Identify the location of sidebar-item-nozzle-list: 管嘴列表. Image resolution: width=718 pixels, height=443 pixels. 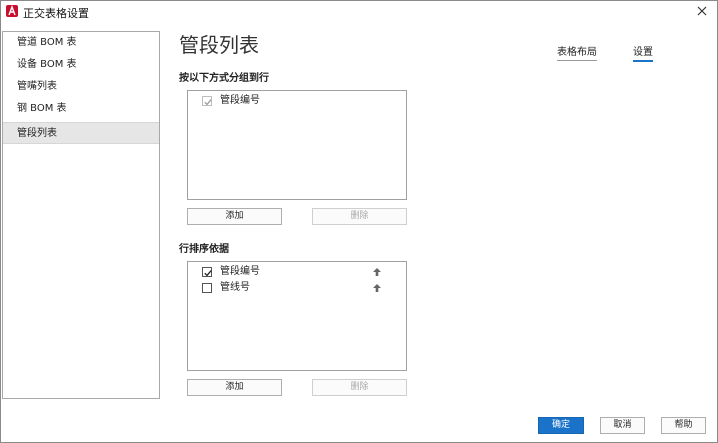
(81, 87).